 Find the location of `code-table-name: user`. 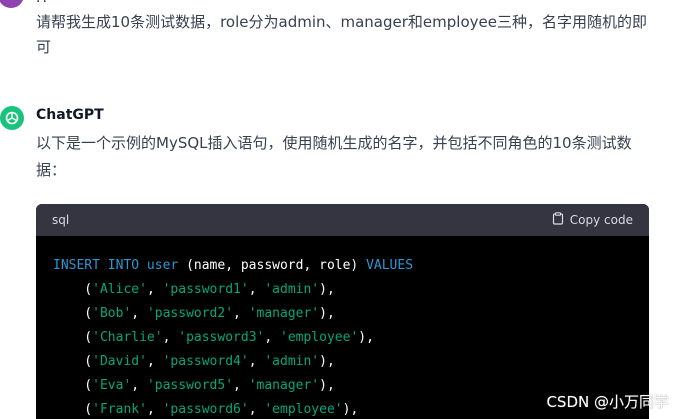

code-table-name: user is located at coordinates (162, 265).